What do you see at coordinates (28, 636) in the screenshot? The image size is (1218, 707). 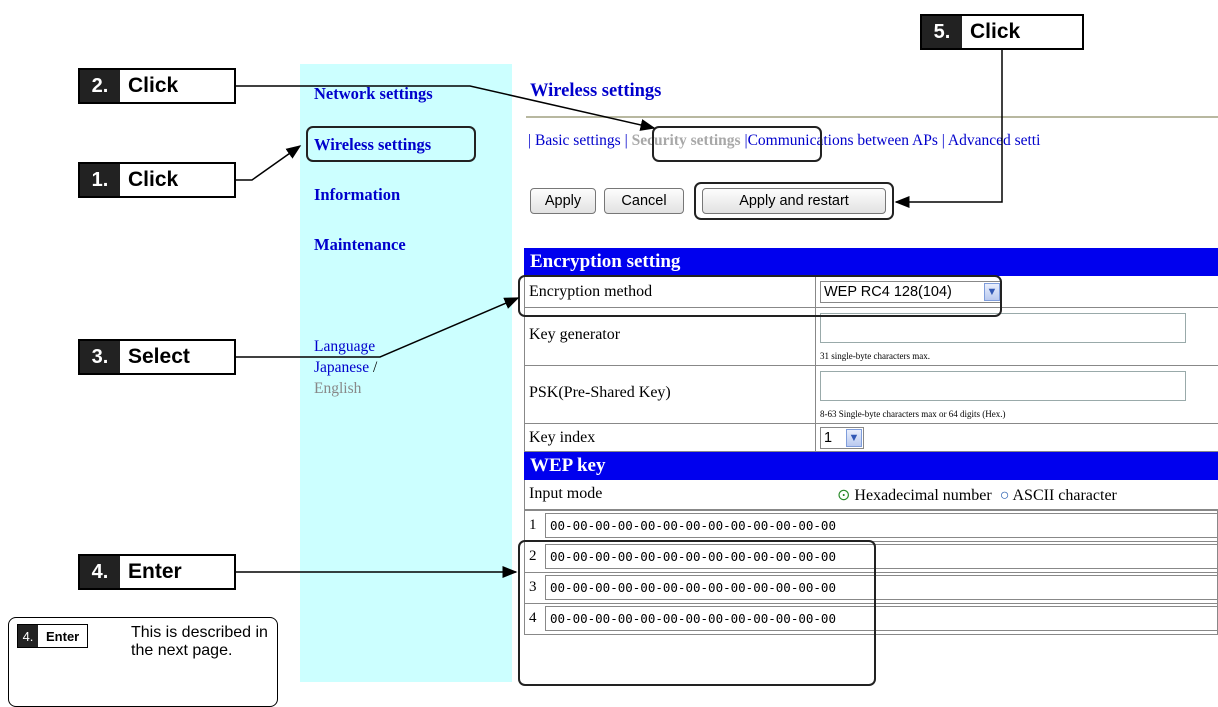 I see `note-badge-number: 4.` at bounding box center [28, 636].